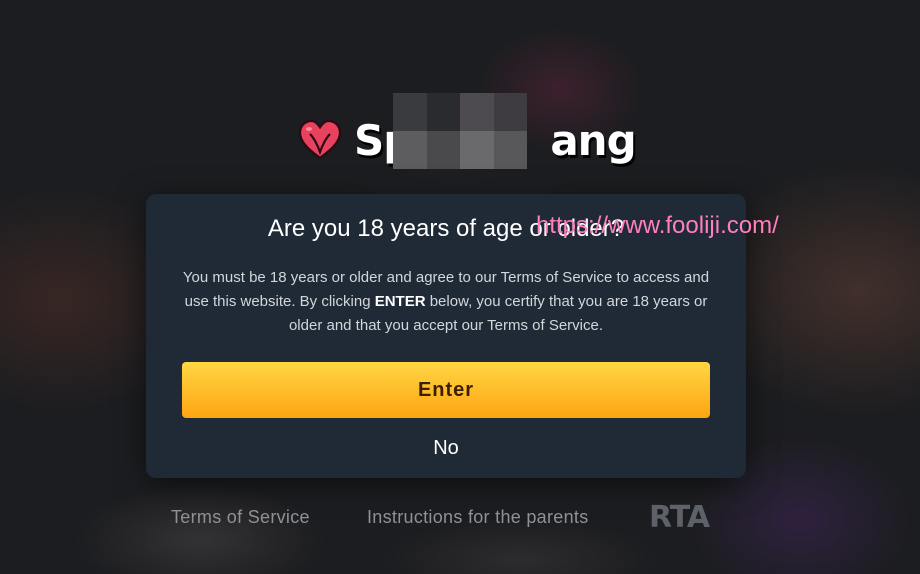 This screenshot has height=574, width=920. I want to click on rta-logo: RTA, so click(679, 517).